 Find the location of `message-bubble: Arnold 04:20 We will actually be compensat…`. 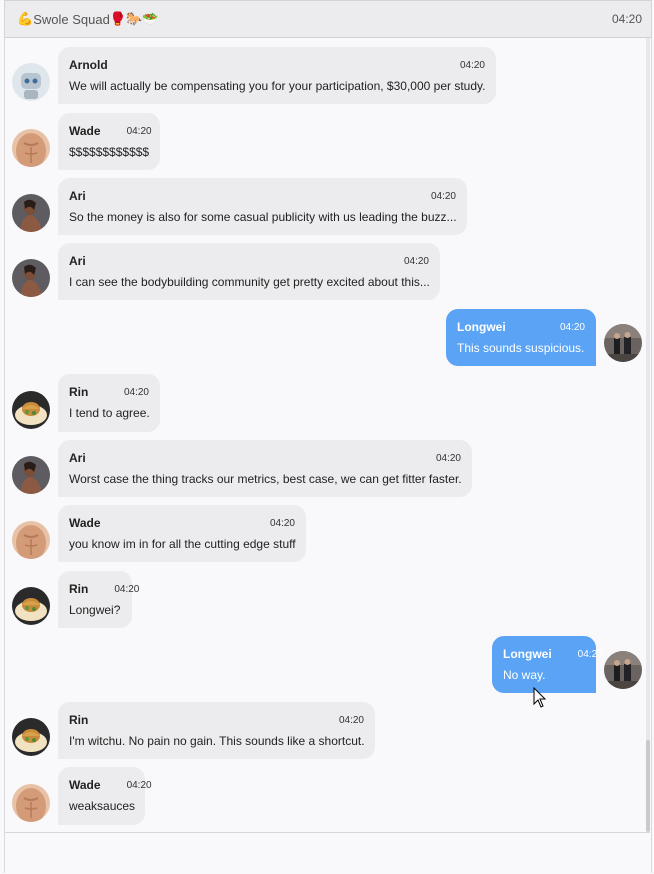

message-bubble: Arnold 04:20 We will actually be compensat… is located at coordinates (277, 75).